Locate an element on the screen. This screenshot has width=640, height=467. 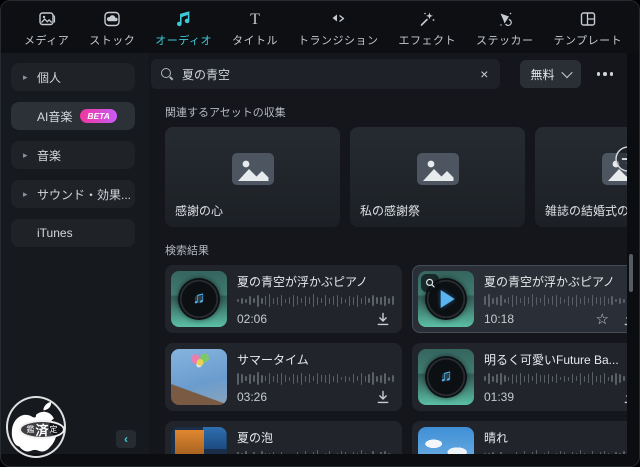
tab-audio: オーディオ is located at coordinates (183, 28).